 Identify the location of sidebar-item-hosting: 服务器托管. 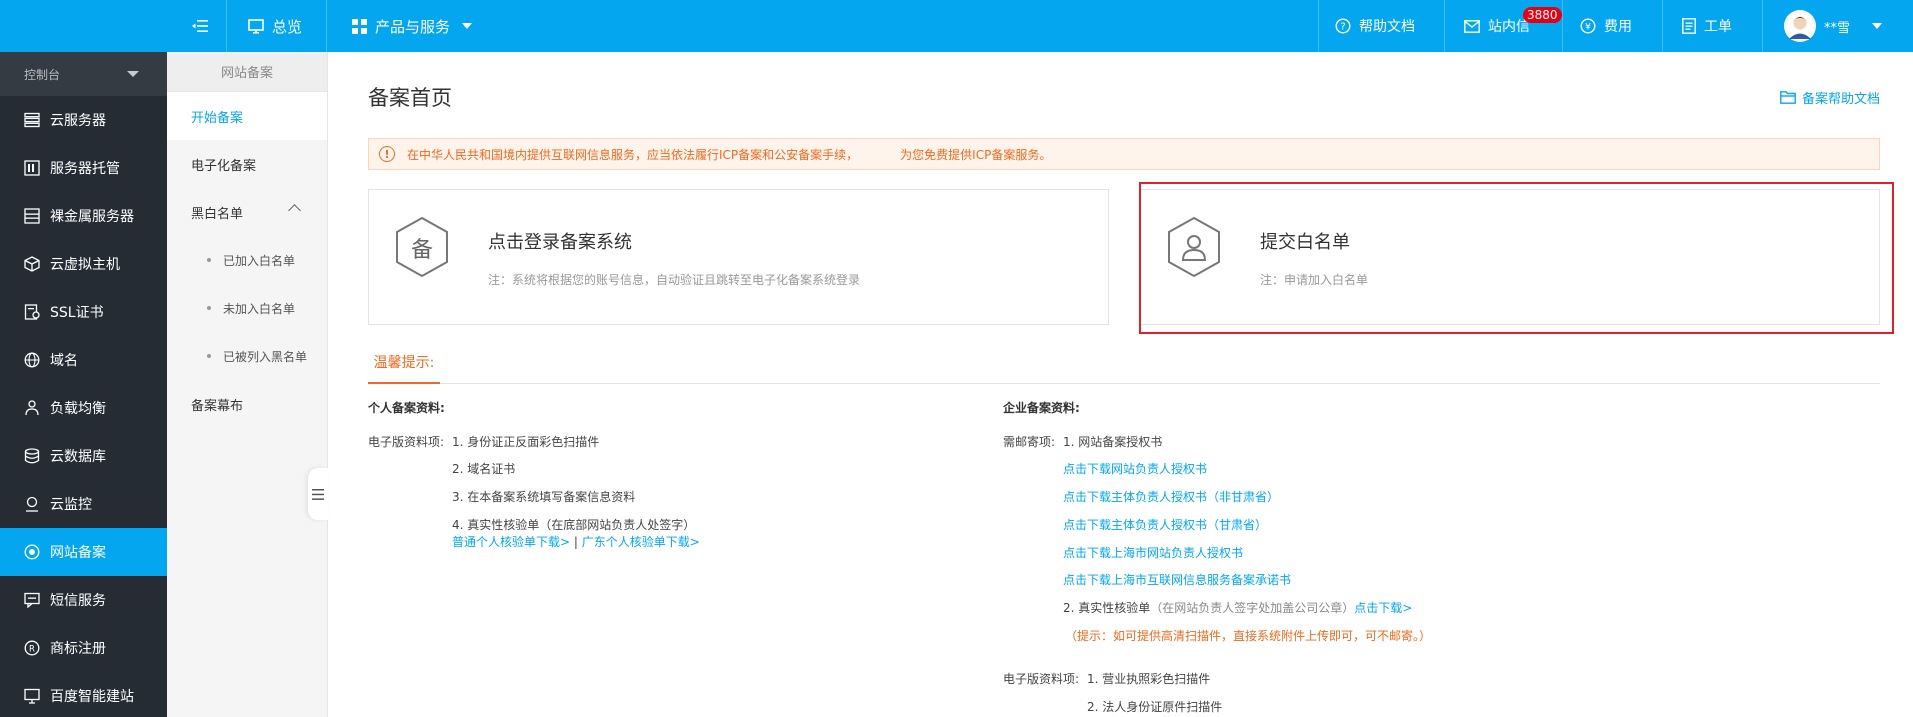
(83, 168).